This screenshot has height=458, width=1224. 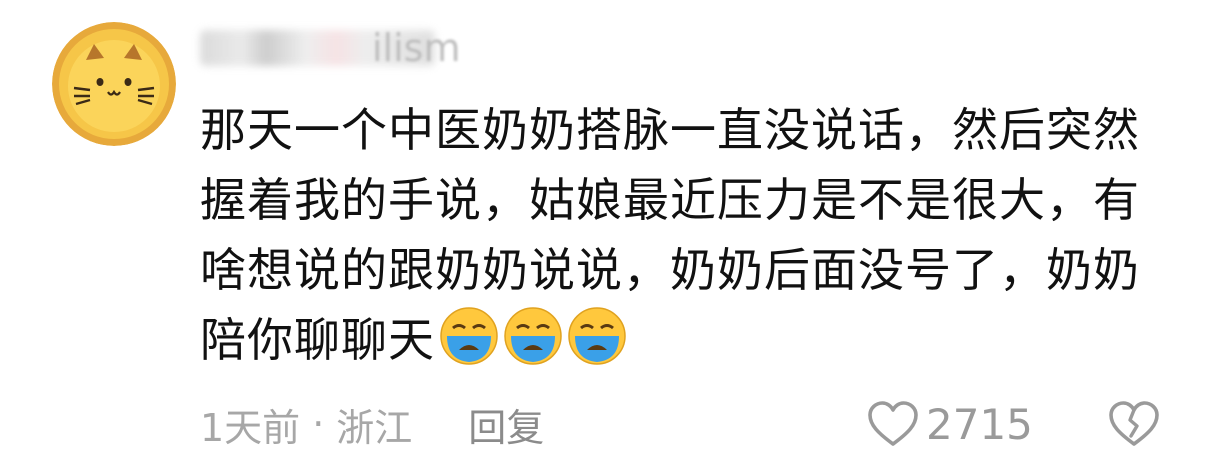 I want to click on avatar, so click(x=114, y=84).